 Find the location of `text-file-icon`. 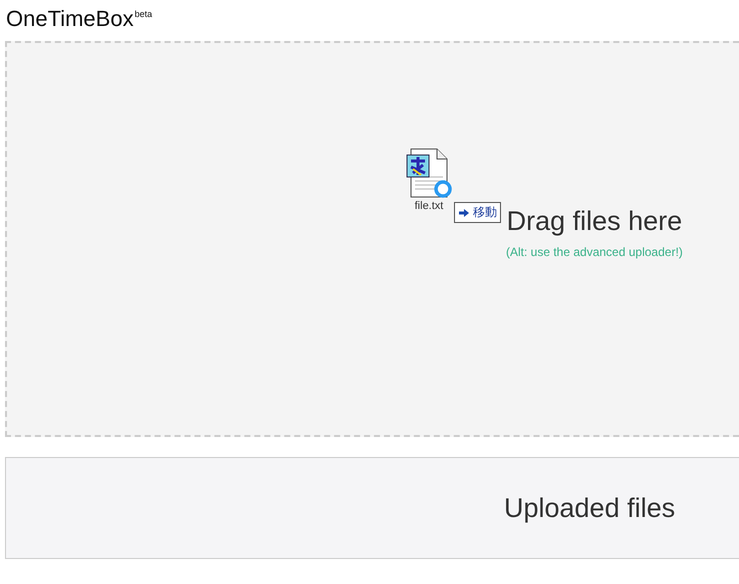

text-file-icon is located at coordinates (429, 173).